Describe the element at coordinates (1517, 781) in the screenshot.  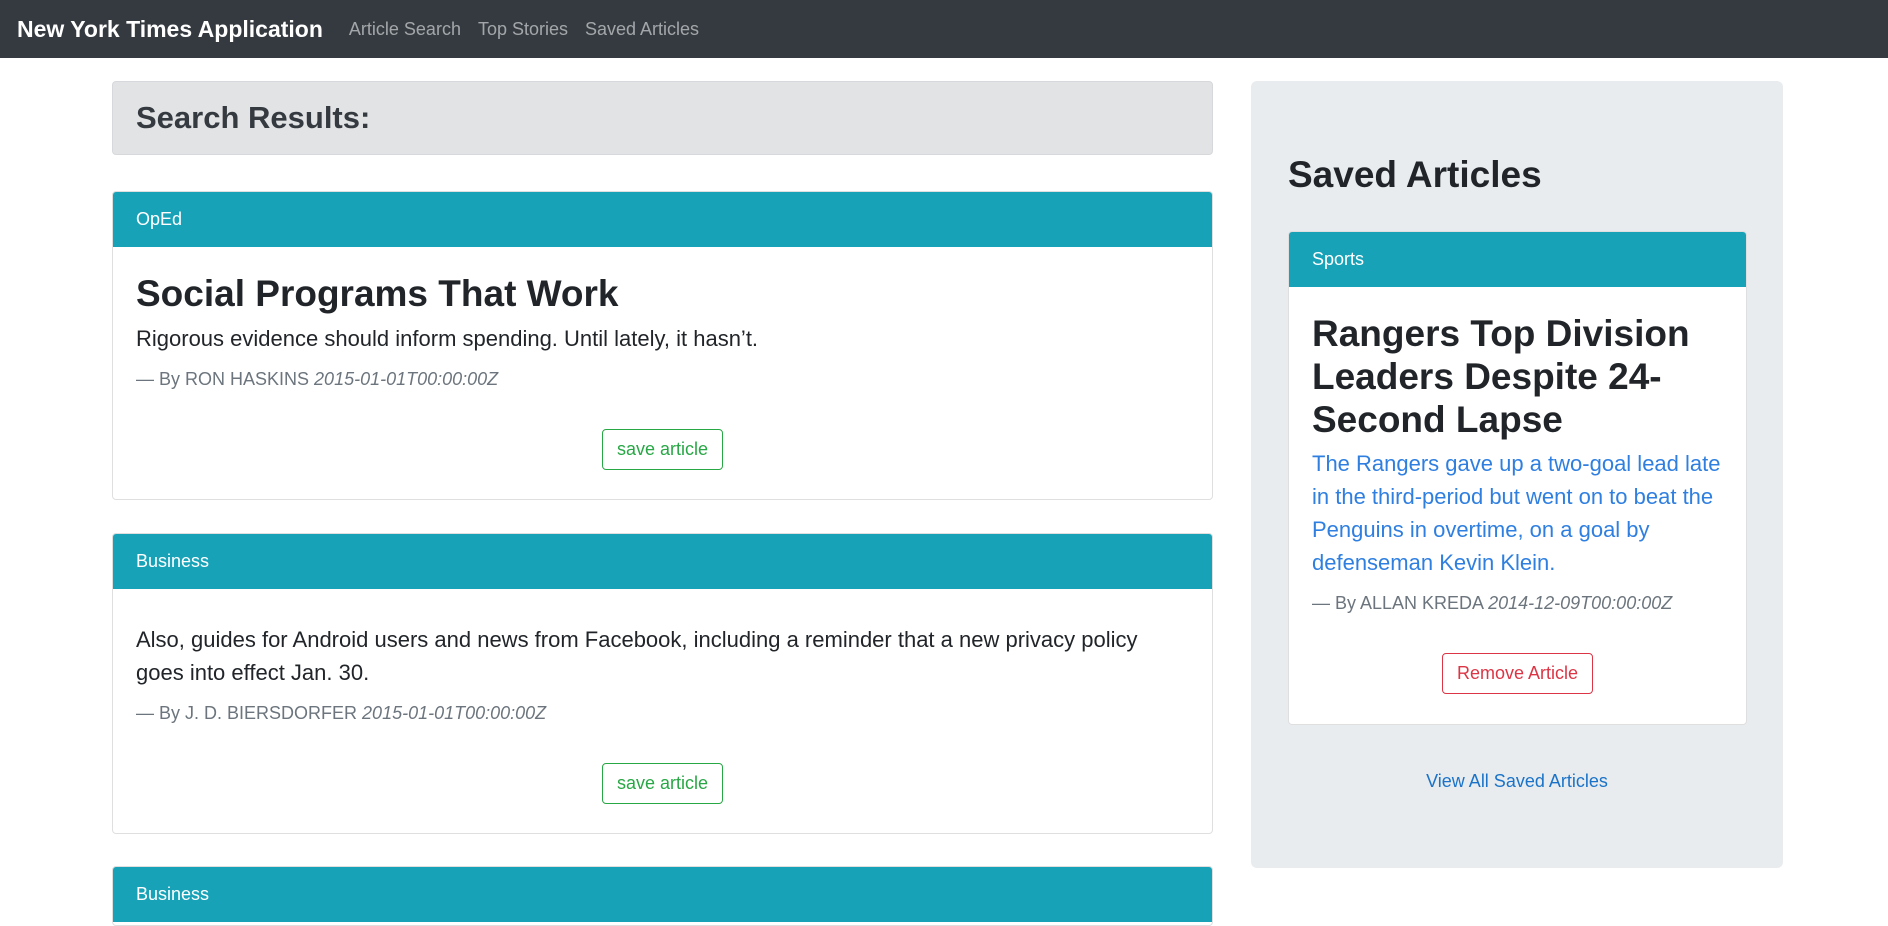
I see `view-all-saved-link: View All Saved Articles` at that location.